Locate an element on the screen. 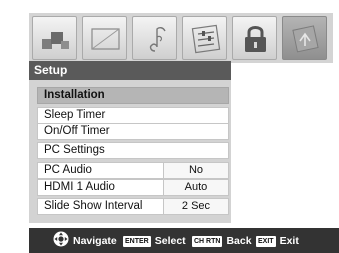  tab-preferences is located at coordinates (204, 38).